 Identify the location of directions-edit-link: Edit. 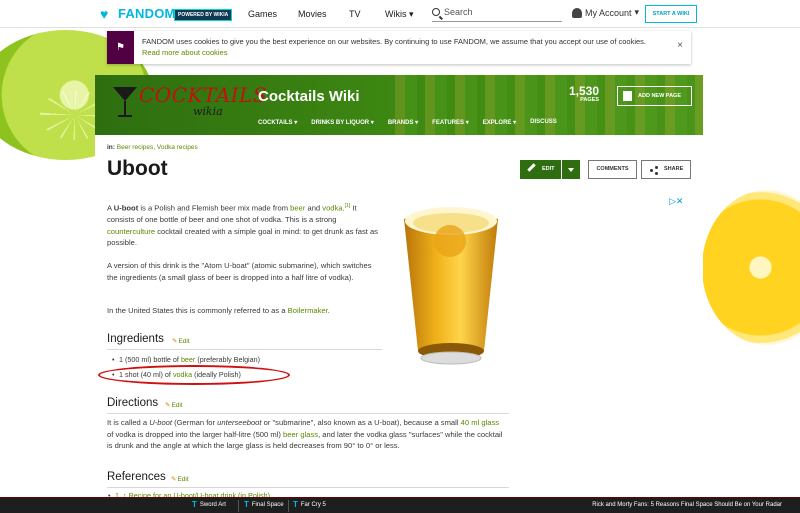
(173, 405).